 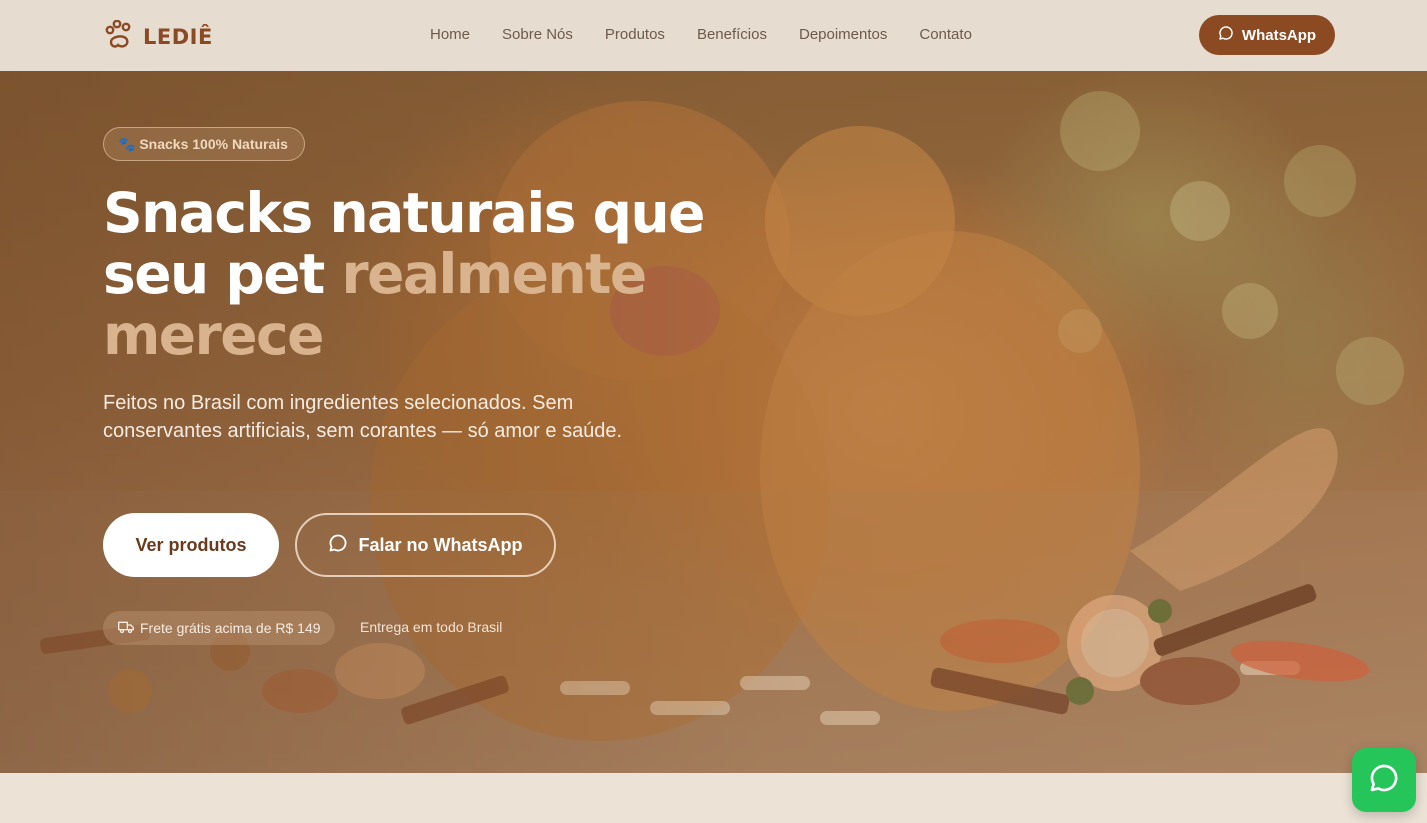 I want to click on delivery-info: Entrega em todo Brasil, so click(x=431, y=627).